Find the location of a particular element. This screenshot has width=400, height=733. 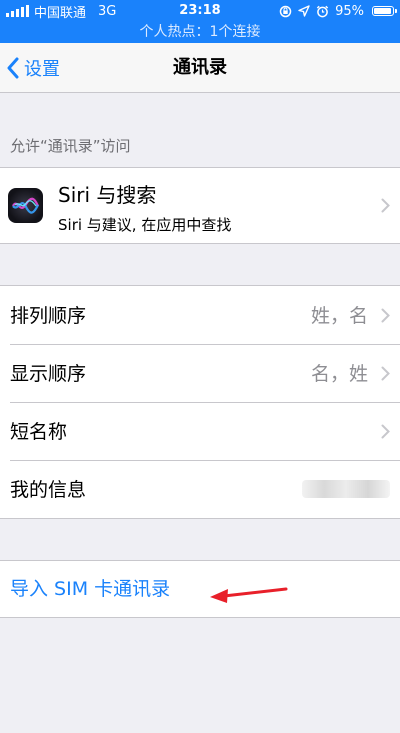

my-info-label: 我的信息 is located at coordinates (48, 490).